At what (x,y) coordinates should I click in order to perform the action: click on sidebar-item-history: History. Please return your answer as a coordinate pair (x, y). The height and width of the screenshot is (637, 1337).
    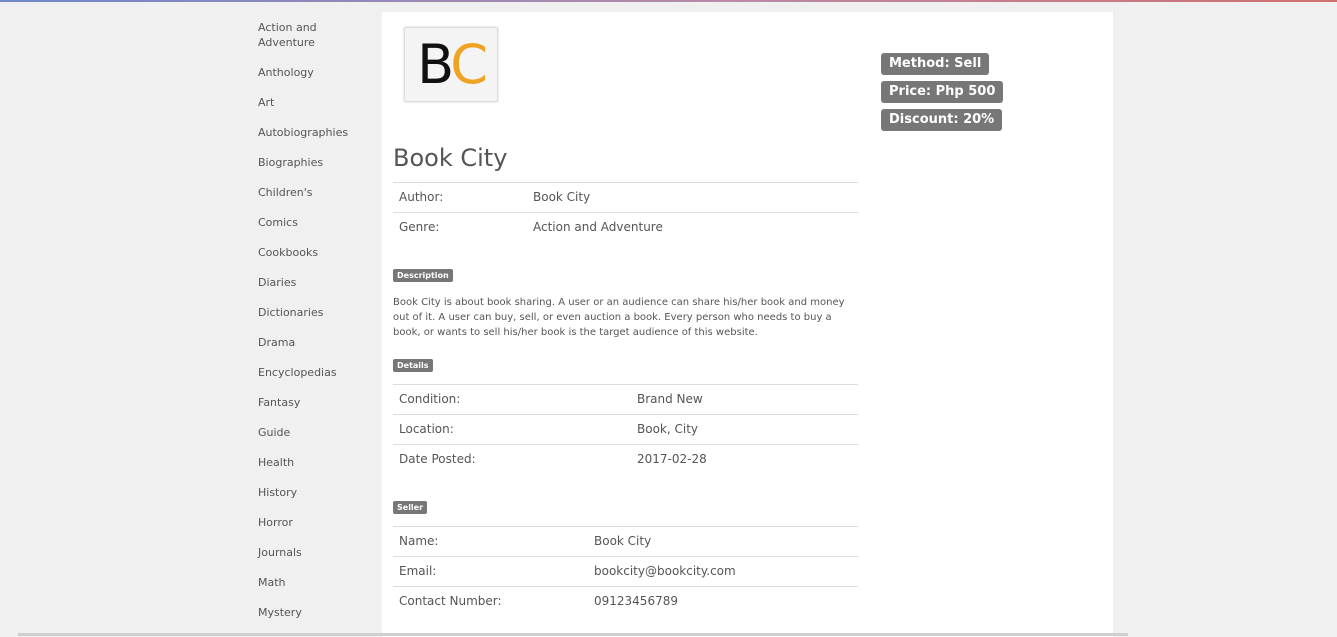
    Looking at the image, I should click on (312, 492).